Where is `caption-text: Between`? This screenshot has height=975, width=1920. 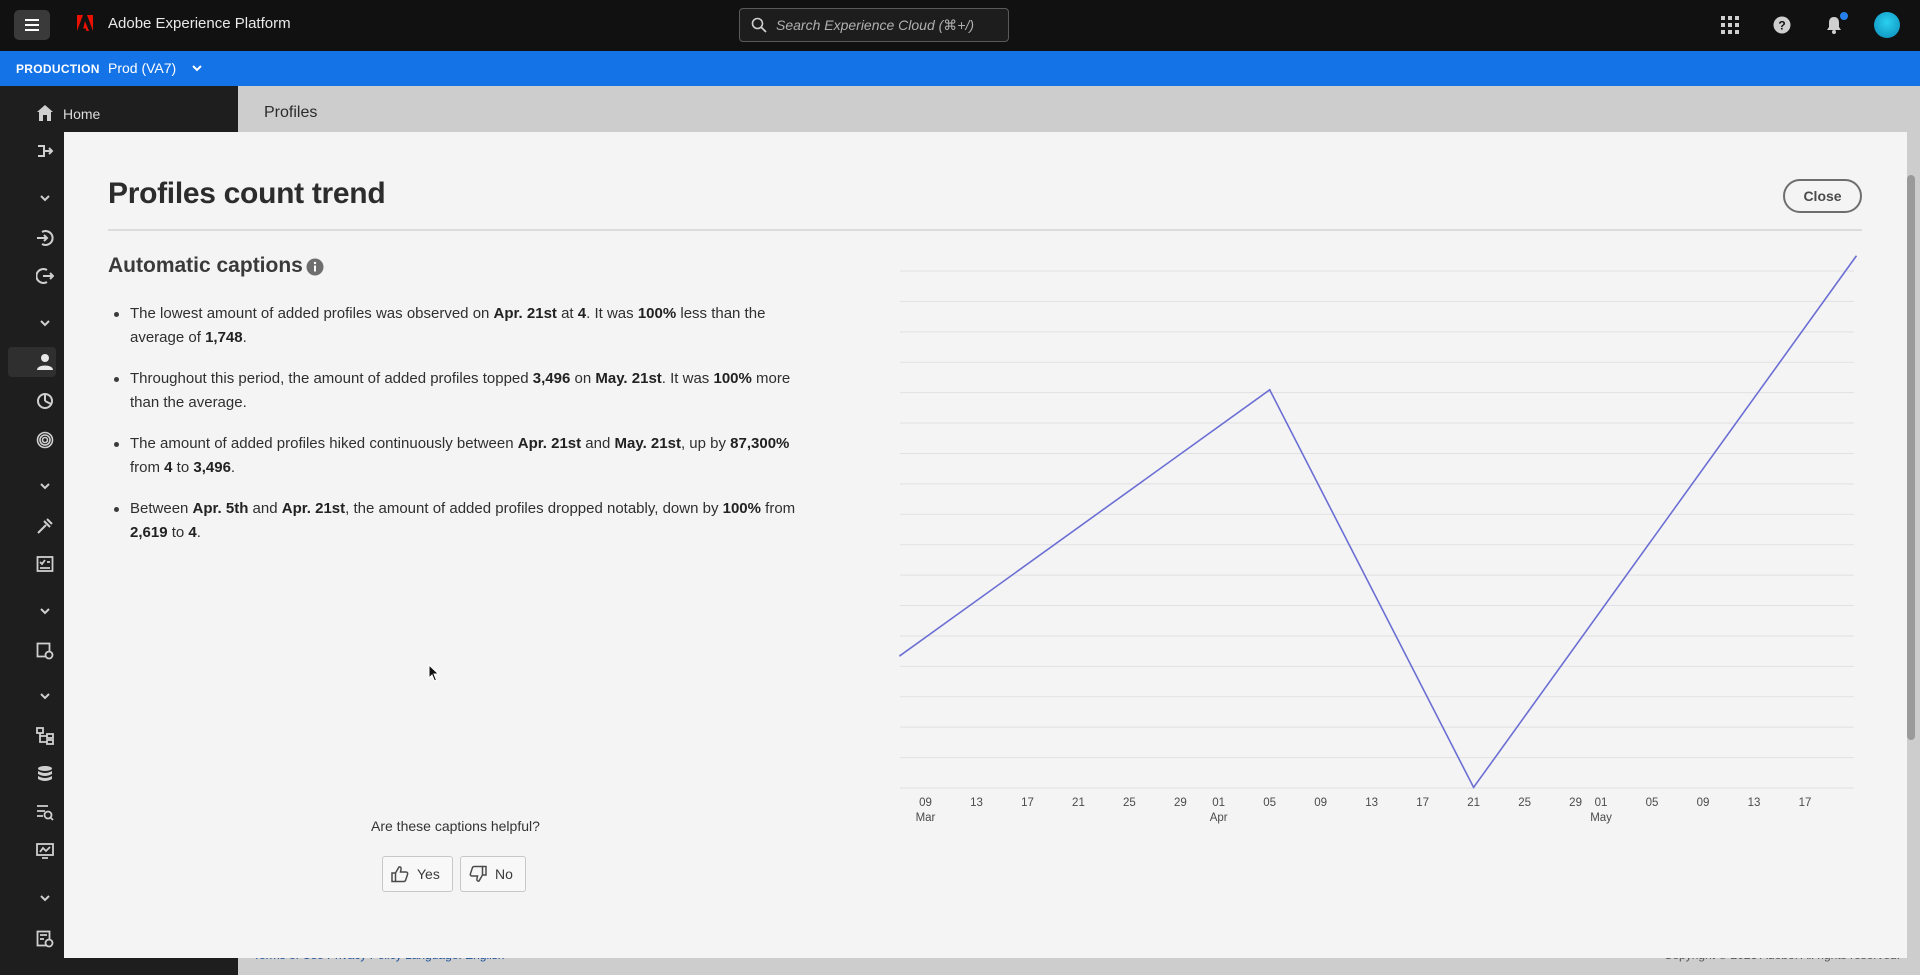 caption-text: Between is located at coordinates (161, 508).